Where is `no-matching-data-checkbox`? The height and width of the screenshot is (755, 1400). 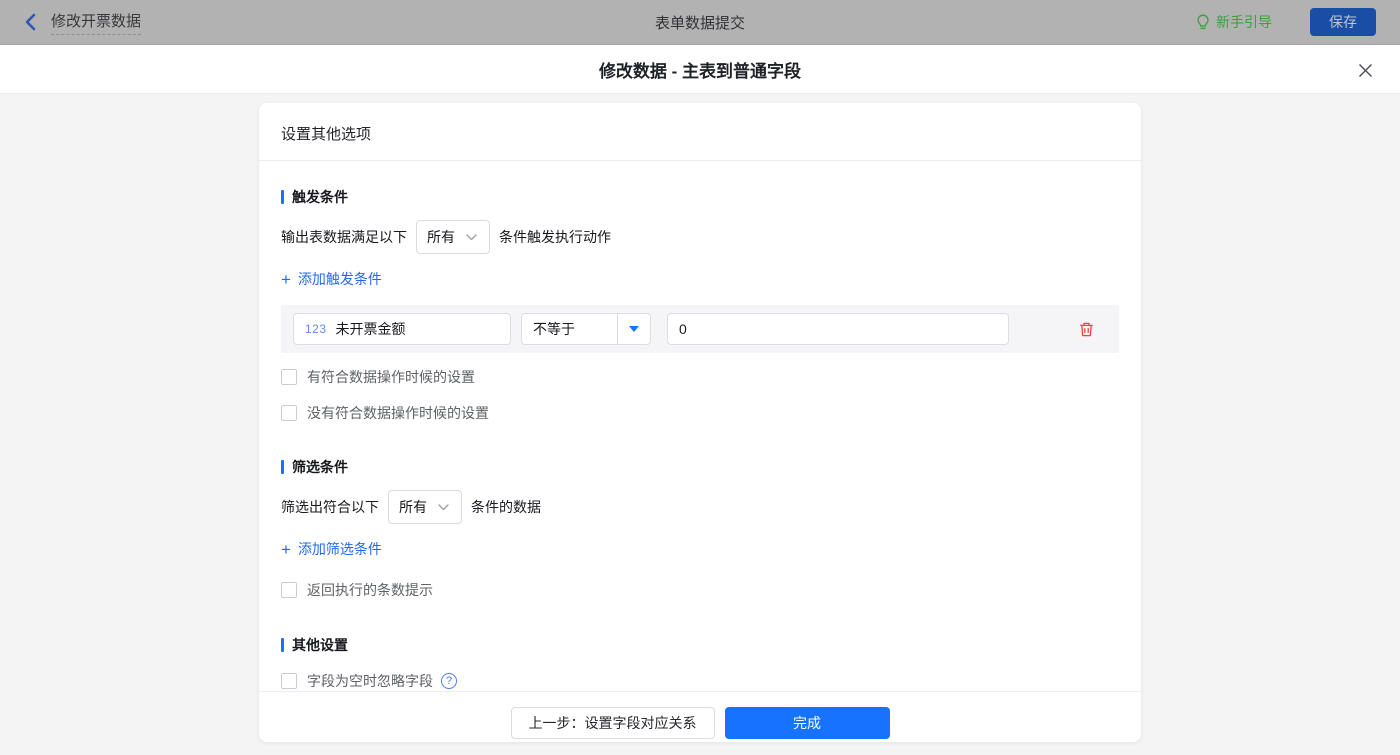 no-matching-data-checkbox is located at coordinates (289, 413).